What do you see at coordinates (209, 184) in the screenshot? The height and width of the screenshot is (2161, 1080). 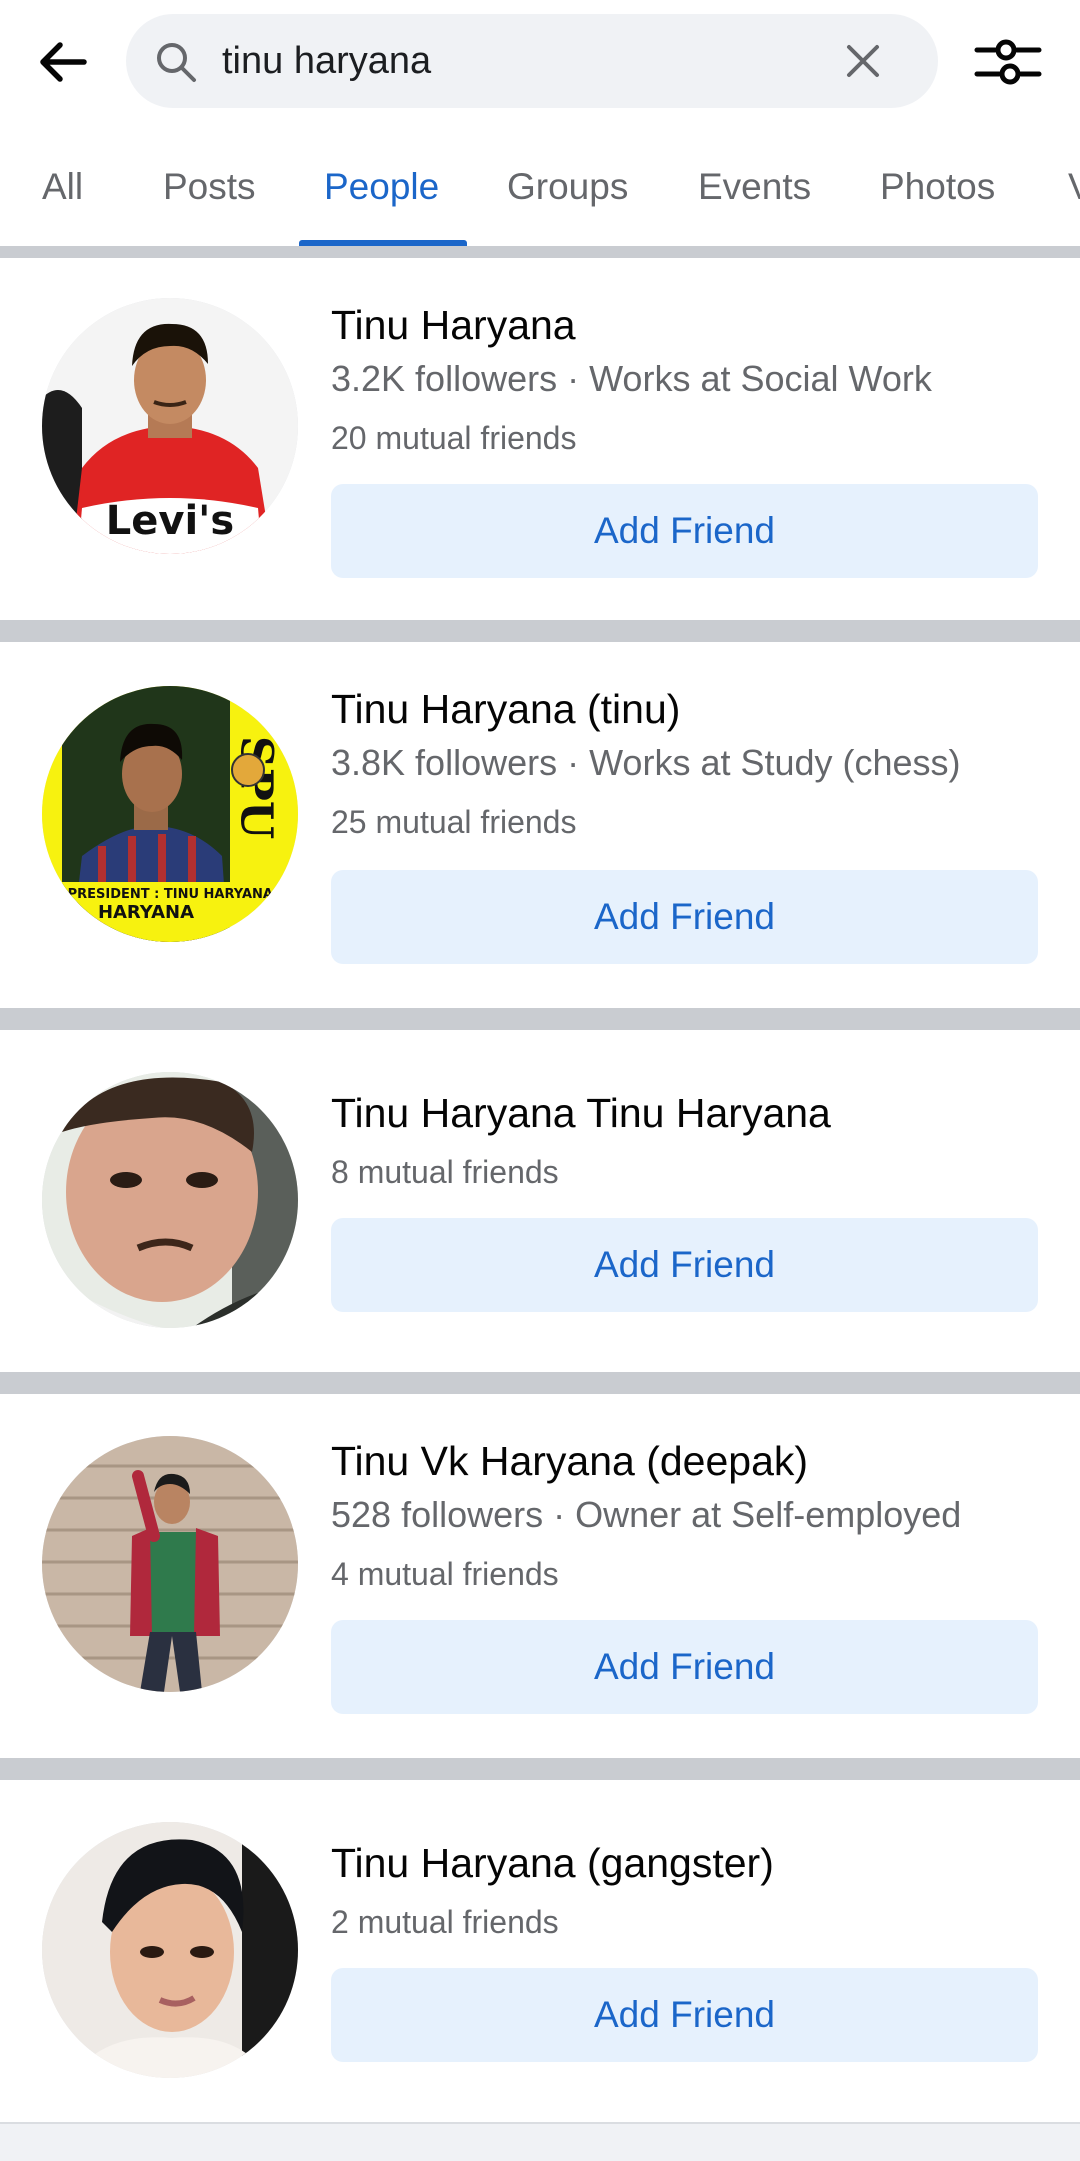 I see `tab-posts: Posts` at bounding box center [209, 184].